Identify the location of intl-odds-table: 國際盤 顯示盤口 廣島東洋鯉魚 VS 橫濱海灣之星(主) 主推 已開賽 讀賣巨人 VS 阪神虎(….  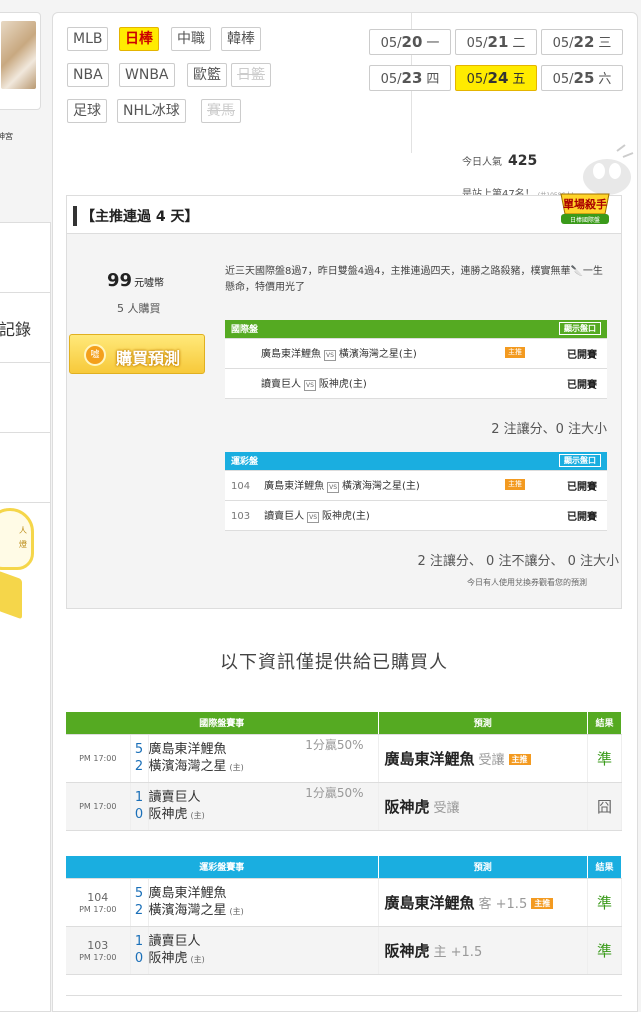
(416, 359).